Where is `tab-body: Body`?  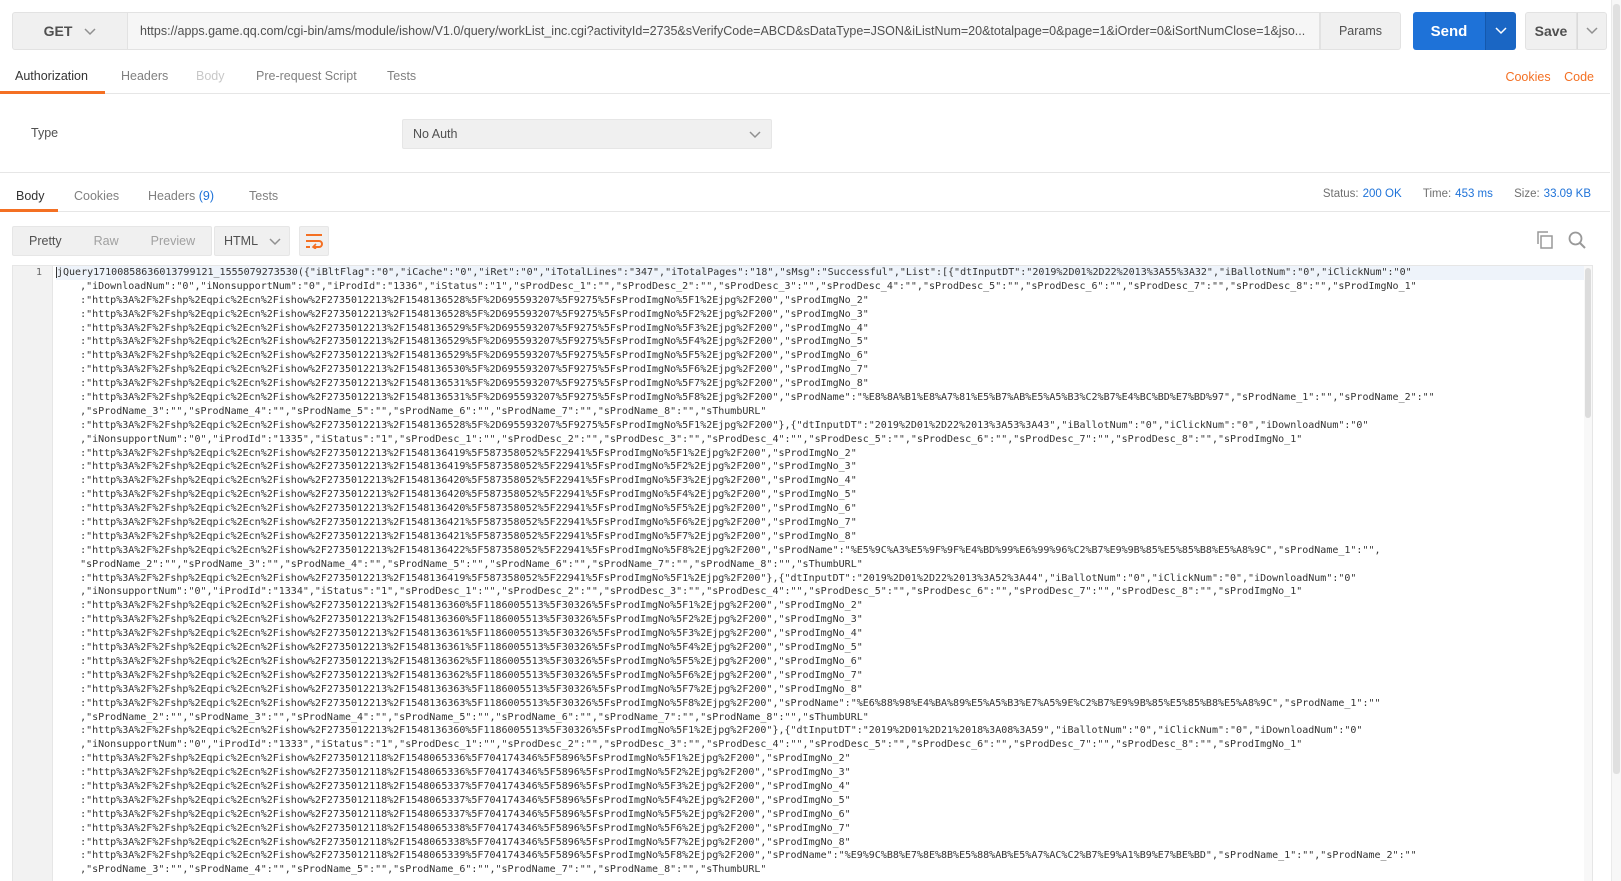 tab-body: Body is located at coordinates (210, 78).